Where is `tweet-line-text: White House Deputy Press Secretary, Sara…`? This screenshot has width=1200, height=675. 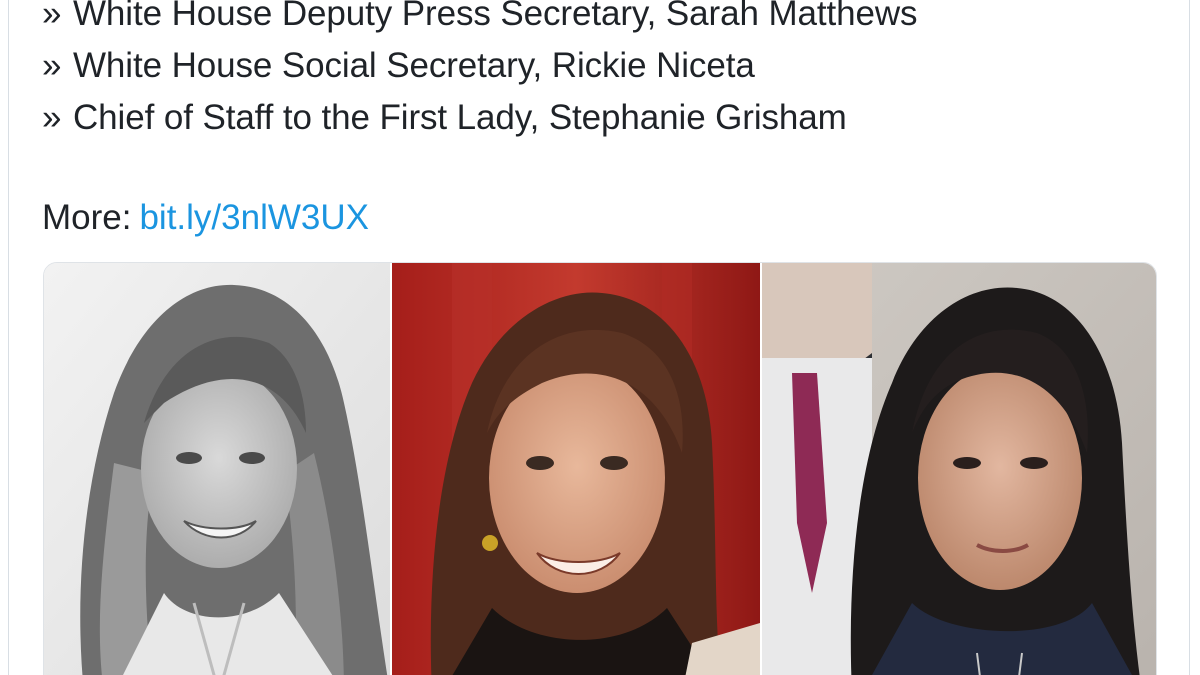 tweet-line-text: White House Deputy Press Secretary, Sara… is located at coordinates (495, 16).